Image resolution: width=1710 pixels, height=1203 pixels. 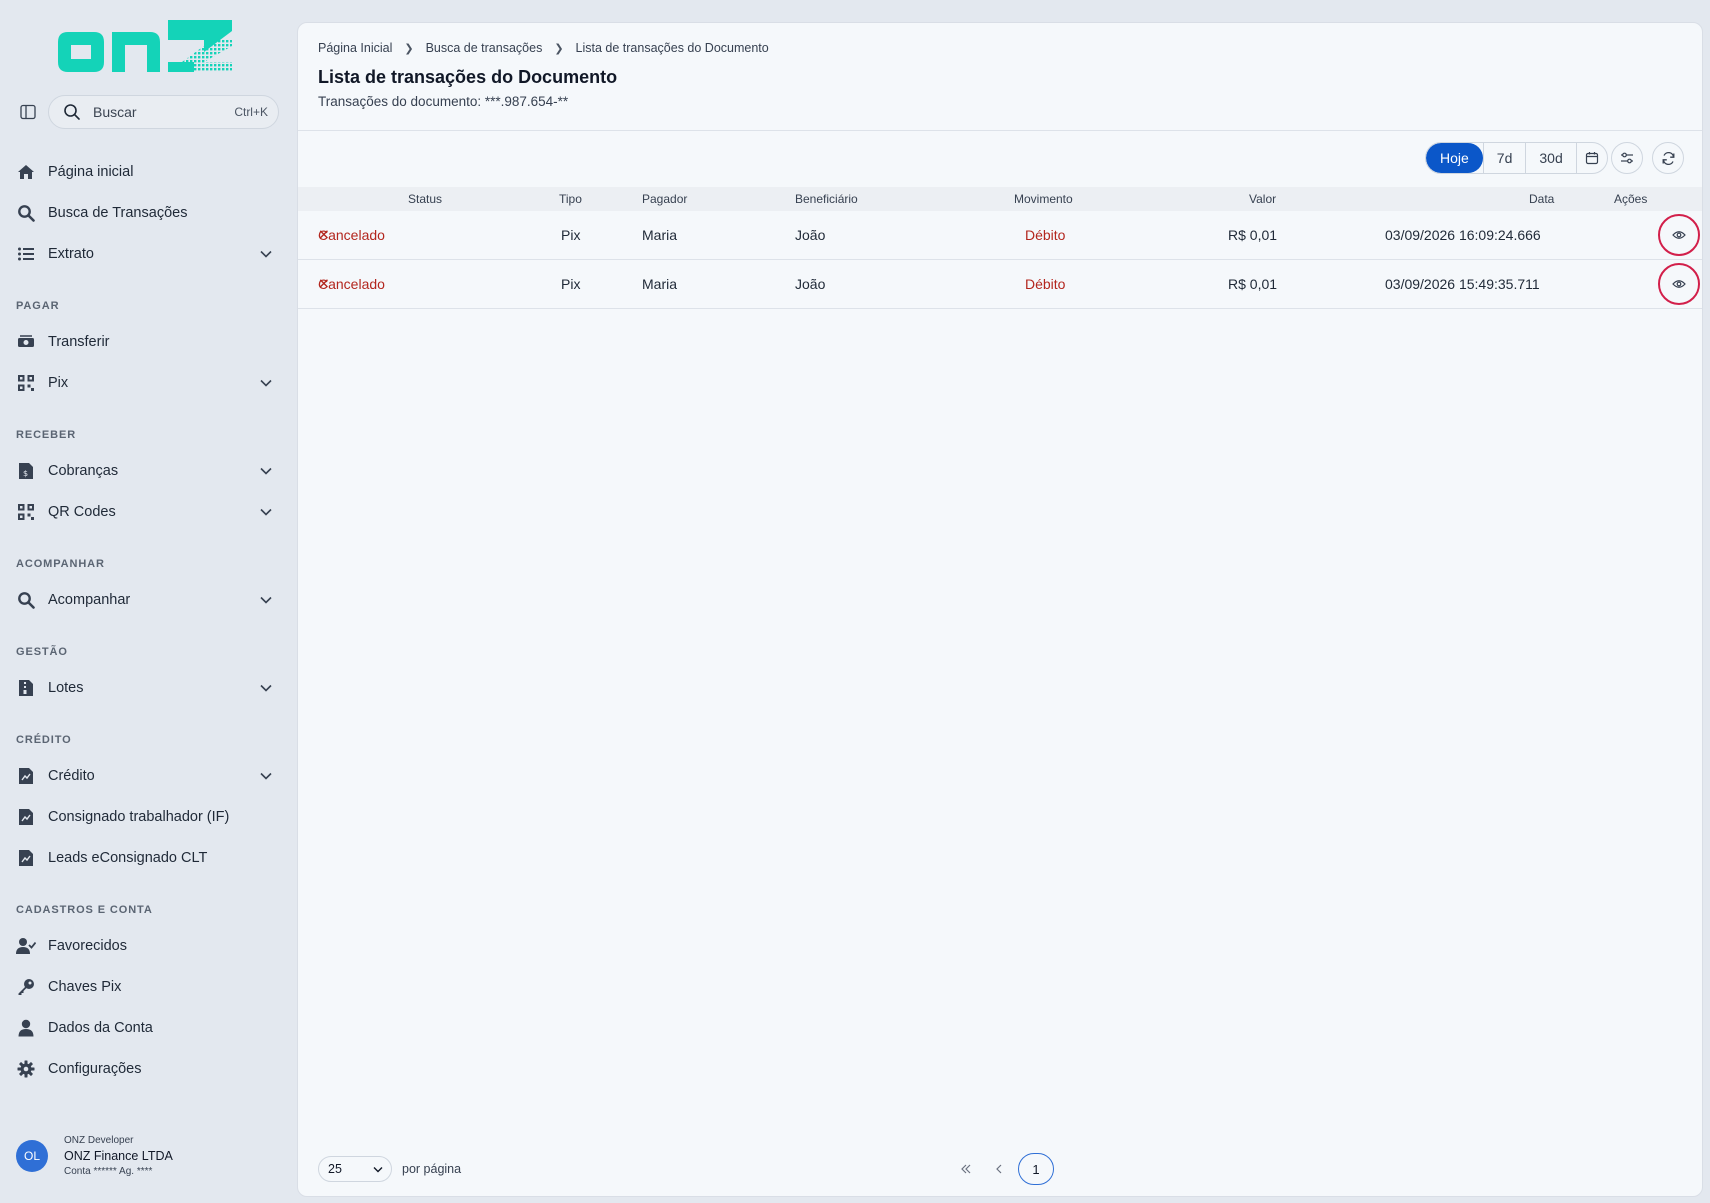 I want to click on column-header-acoes: Ações, so click(x=1631, y=199).